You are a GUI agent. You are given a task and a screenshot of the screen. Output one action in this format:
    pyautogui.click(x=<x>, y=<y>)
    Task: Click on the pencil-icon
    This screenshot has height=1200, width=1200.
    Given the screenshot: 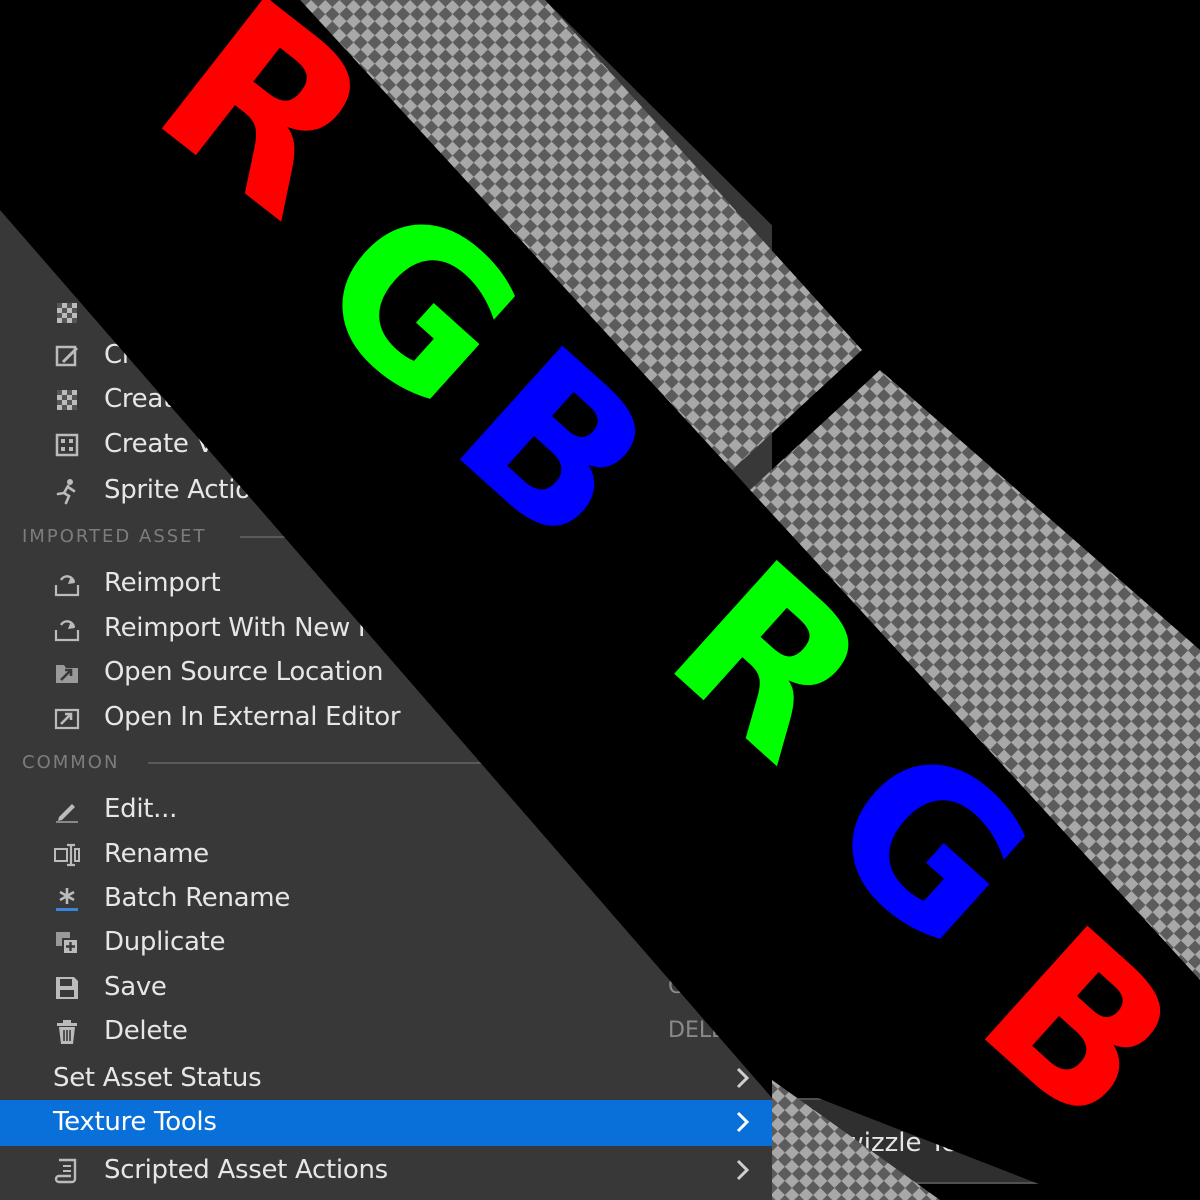 What is the action you would take?
    pyautogui.click(x=67, y=810)
    